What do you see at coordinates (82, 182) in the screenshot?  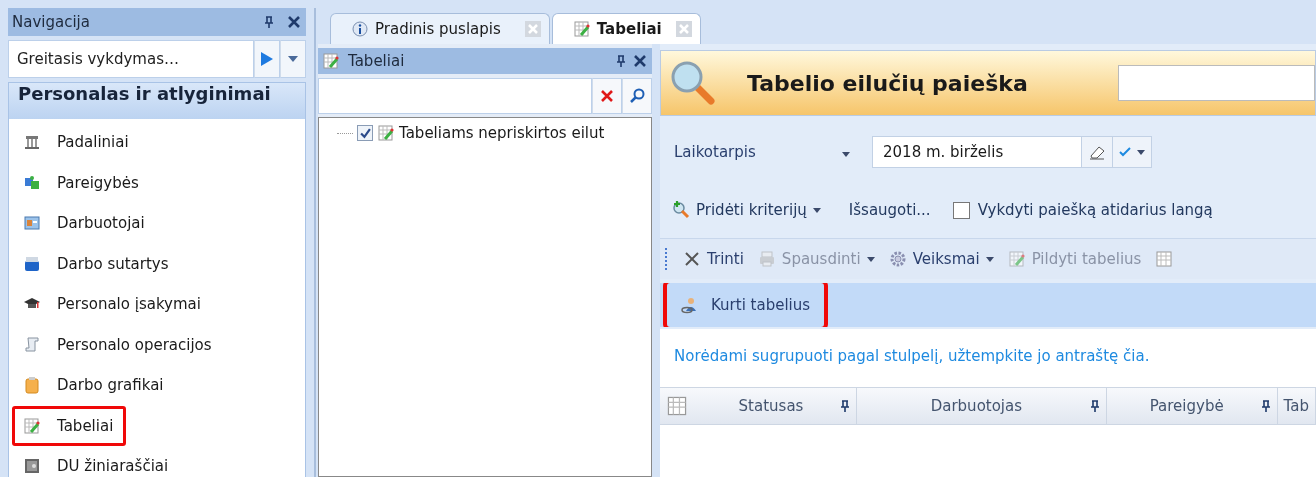 I see `sidebar-item: Pareigybės` at bounding box center [82, 182].